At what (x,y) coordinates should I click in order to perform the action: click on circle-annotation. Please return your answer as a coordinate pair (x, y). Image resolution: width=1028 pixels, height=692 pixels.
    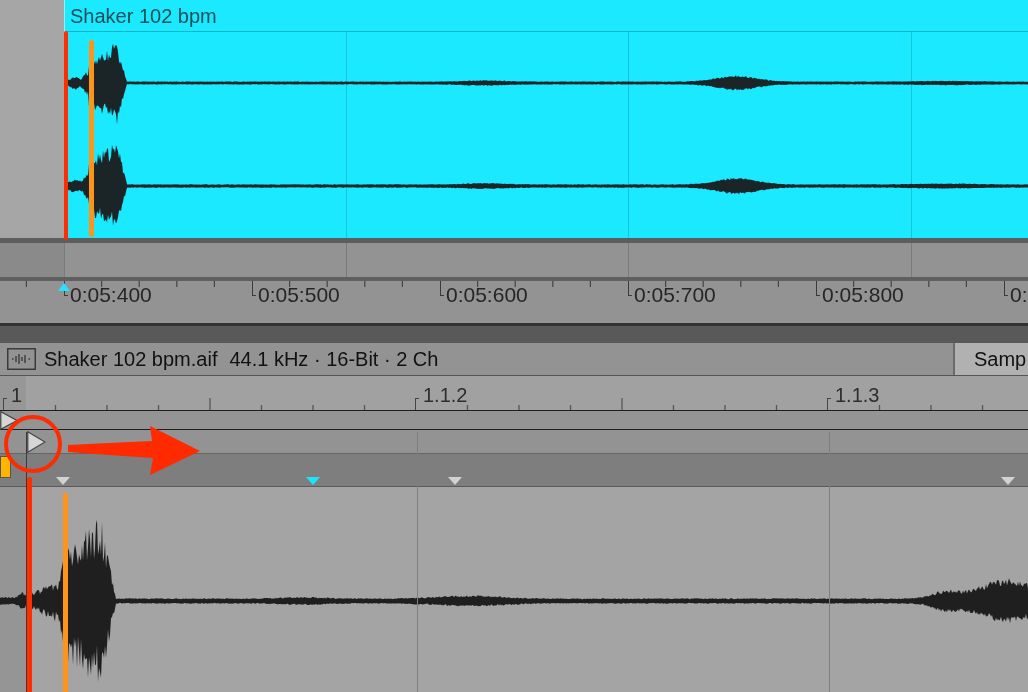
    Looking at the image, I should click on (33, 444).